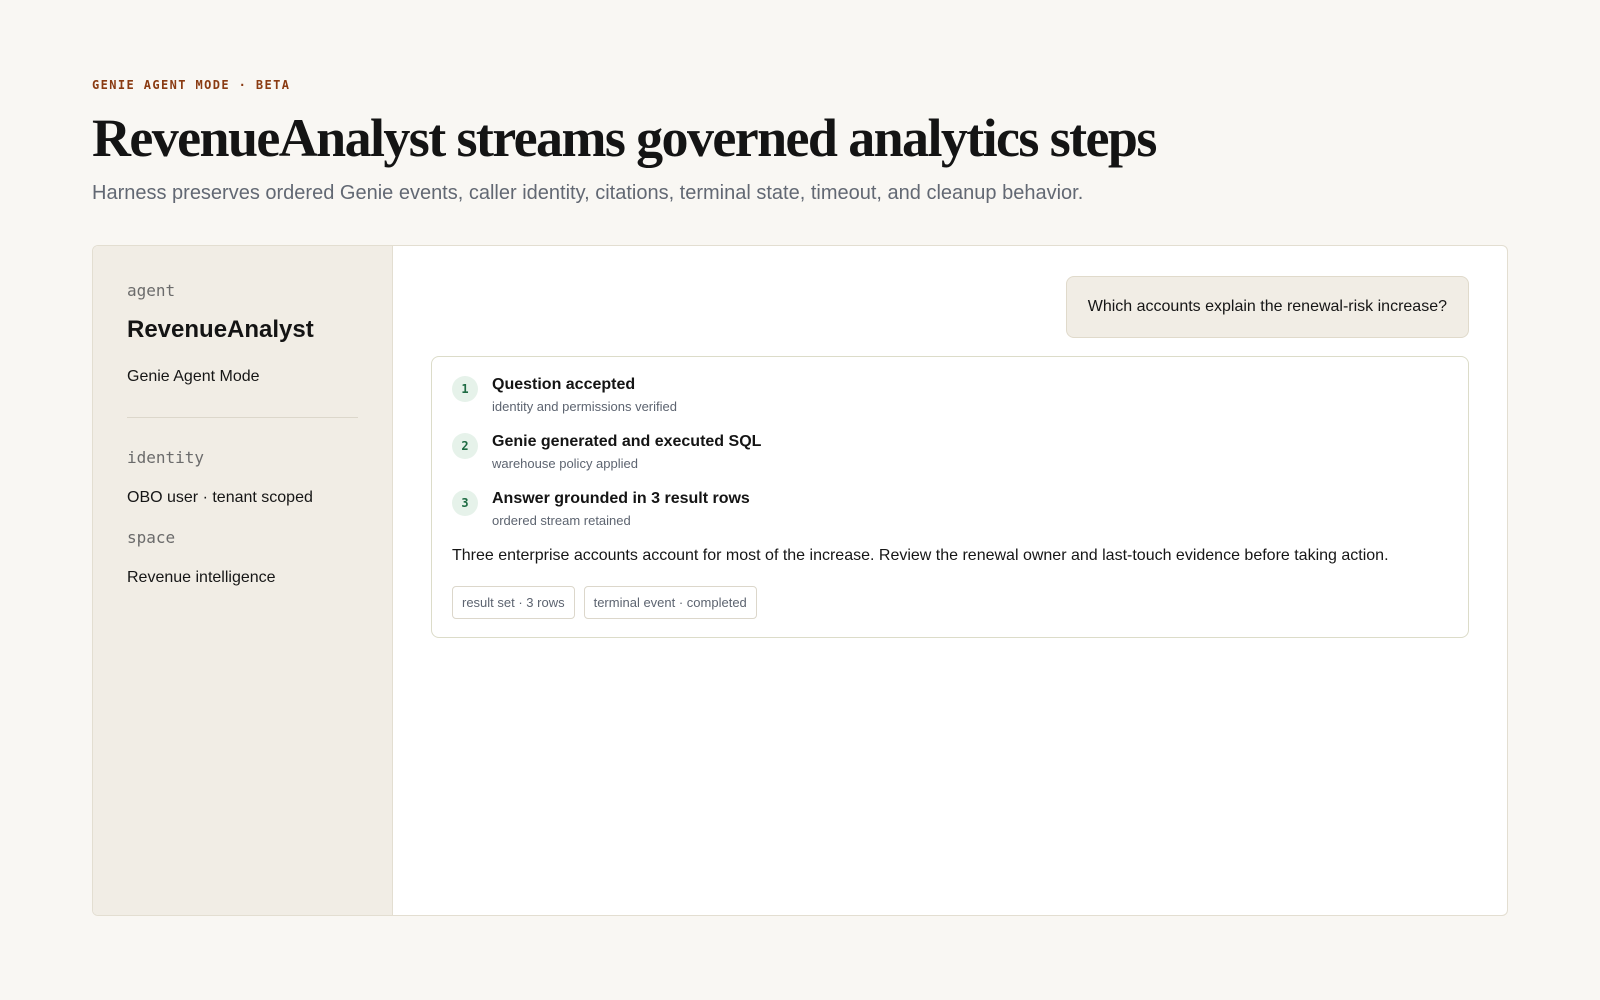 The height and width of the screenshot is (1000, 1600). Describe the element at coordinates (220, 497) in the screenshot. I see `identity-value: OBO user · tenant scoped` at that location.